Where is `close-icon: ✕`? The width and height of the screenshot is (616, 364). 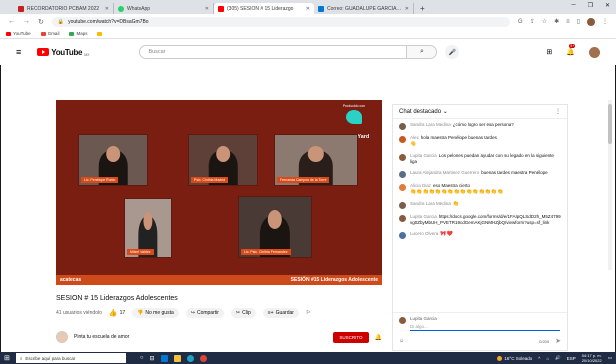 close-icon: ✕ is located at coordinates (607, 5).